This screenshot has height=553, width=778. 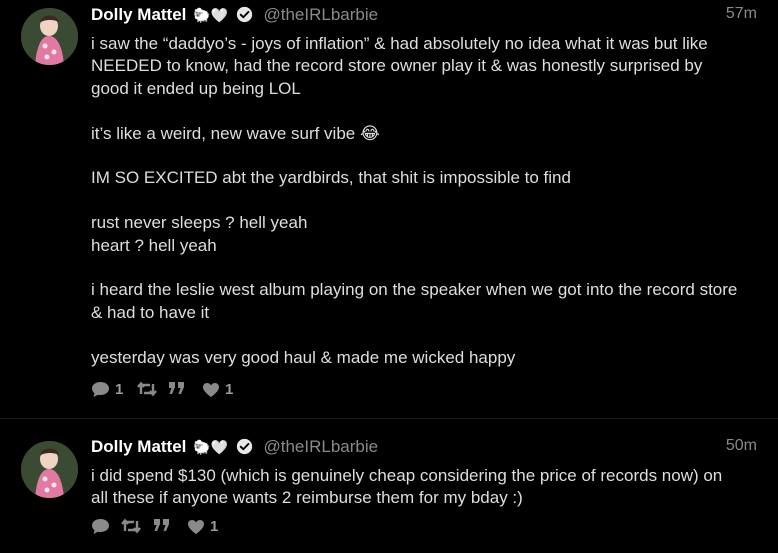 I want to click on reply-button: 1, so click(x=107, y=389).